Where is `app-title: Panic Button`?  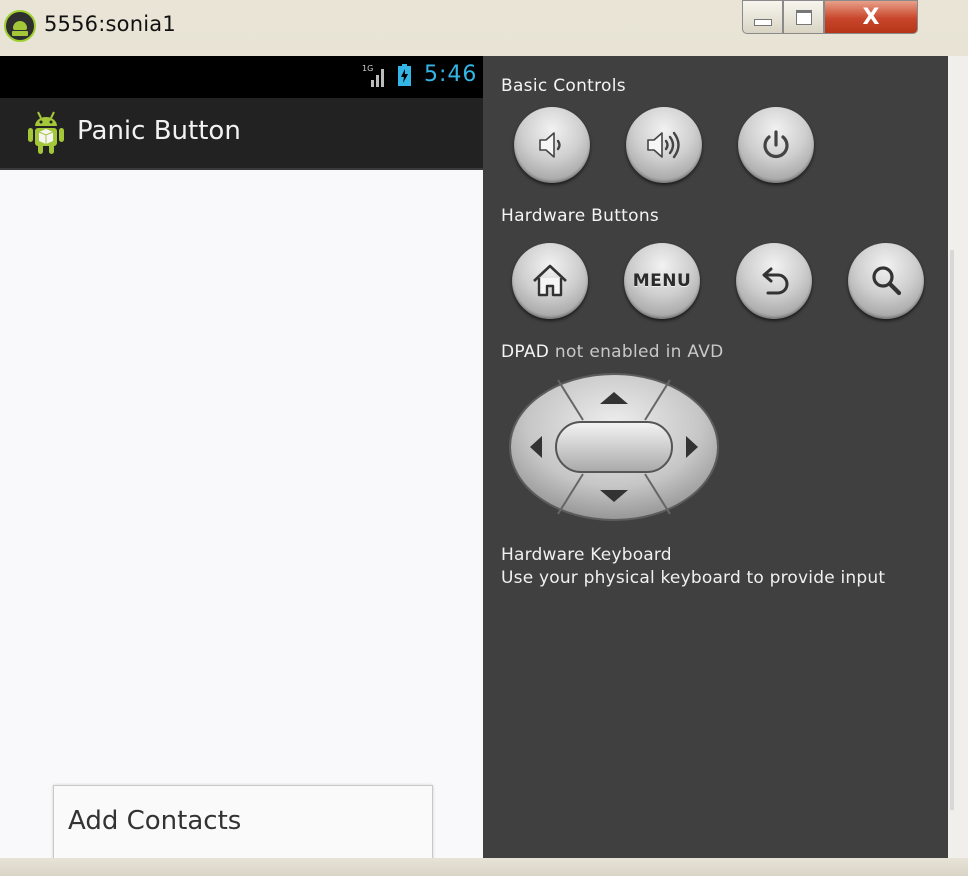 app-title: Panic Button is located at coordinates (159, 131).